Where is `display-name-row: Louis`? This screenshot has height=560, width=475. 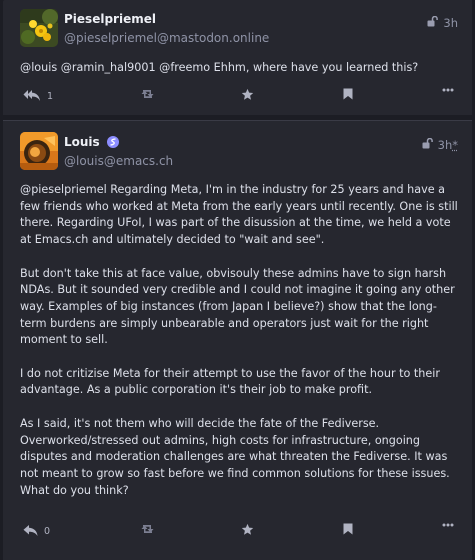 display-name-row: Louis is located at coordinates (91, 142).